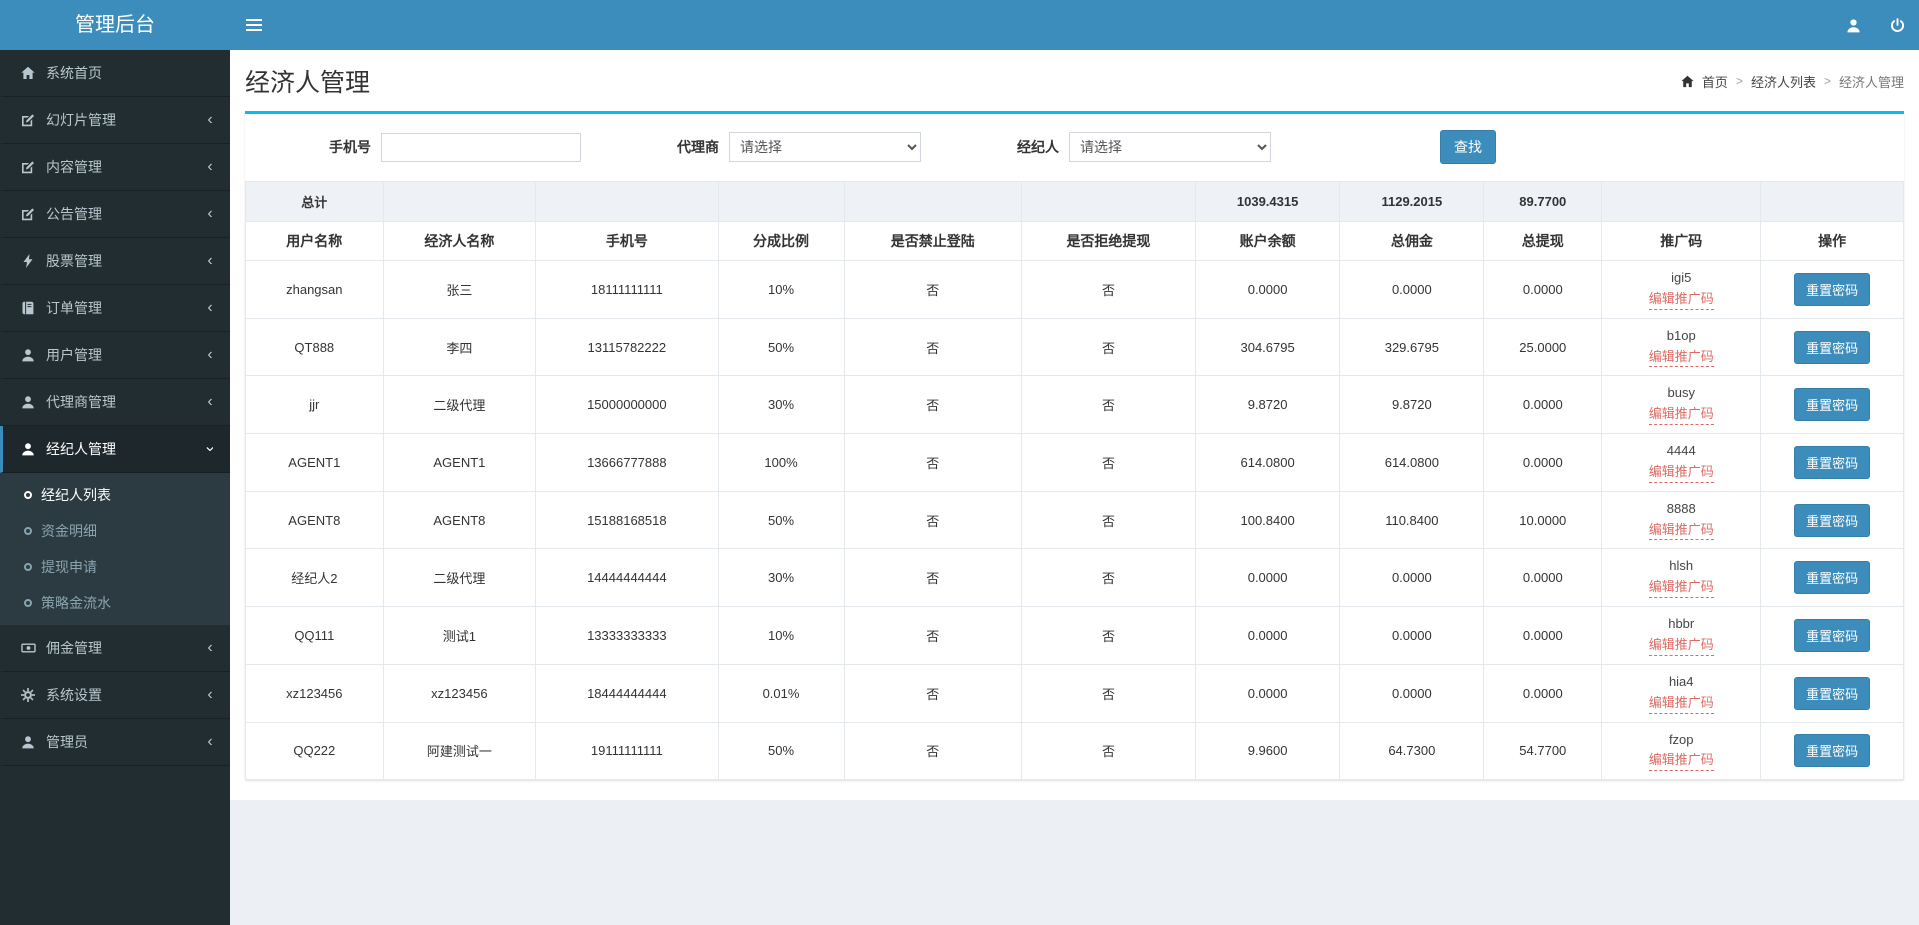  Describe the element at coordinates (115, 402) in the screenshot. I see `sidebar-item-agents: 代理商管理 ‹` at that location.